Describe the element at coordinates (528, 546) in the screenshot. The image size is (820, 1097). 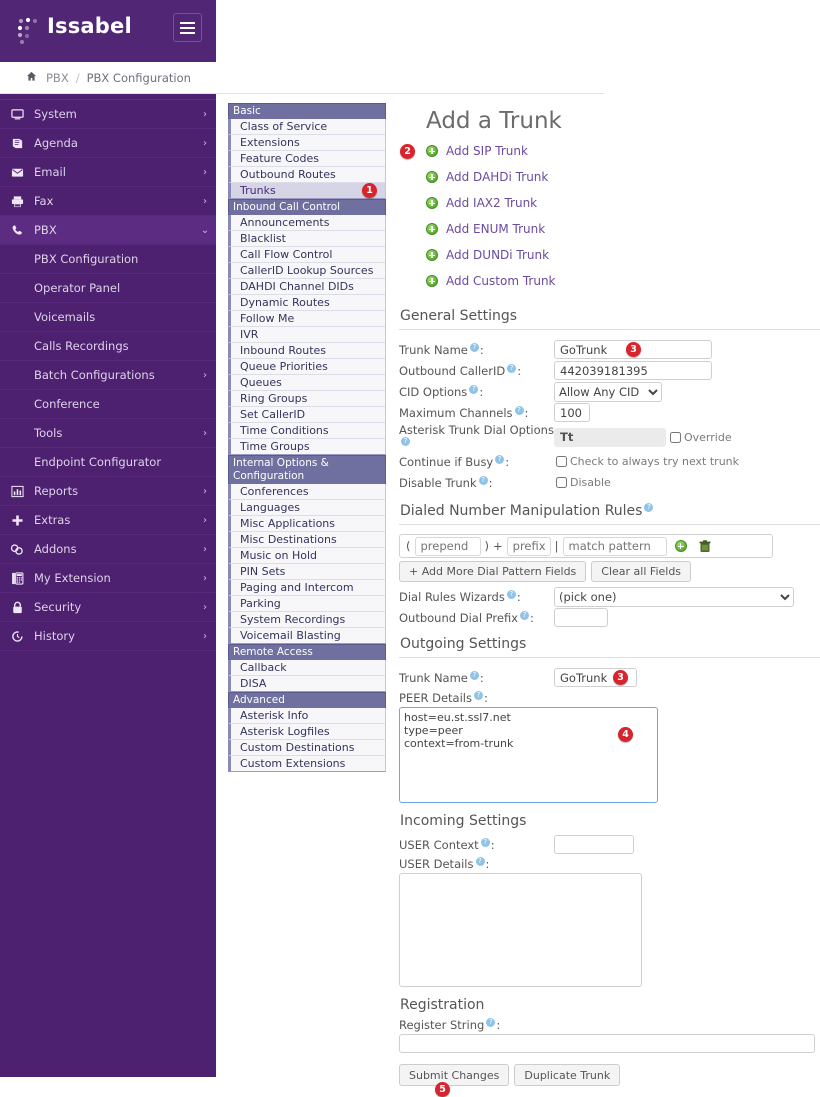
I see `dial-prefix-input` at that location.